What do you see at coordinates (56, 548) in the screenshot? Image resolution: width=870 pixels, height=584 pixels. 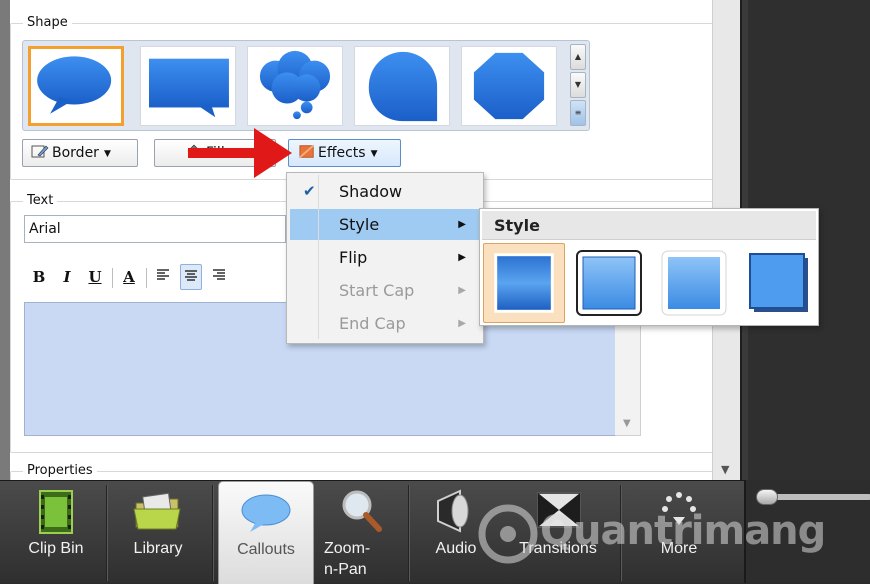 I see `tab-label: Clip Bin` at bounding box center [56, 548].